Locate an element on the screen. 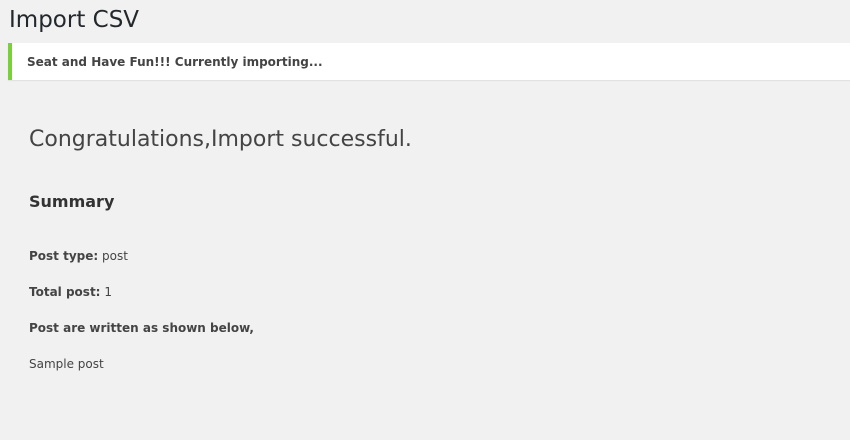 Image resolution: width=850 pixels, height=440 pixels. written-posts-label: Post are written as shown below, is located at coordinates (141, 328).